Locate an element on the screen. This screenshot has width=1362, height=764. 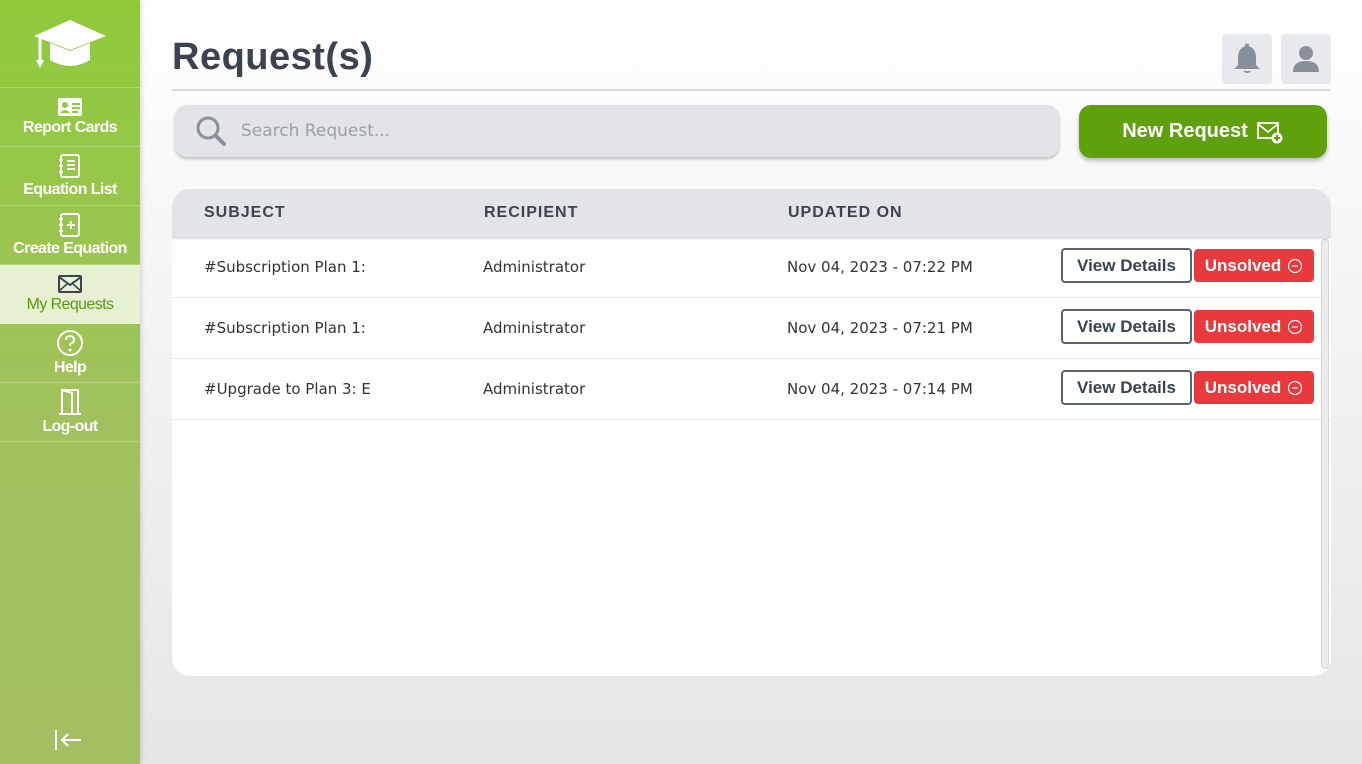
bell-icon is located at coordinates (1247, 58).